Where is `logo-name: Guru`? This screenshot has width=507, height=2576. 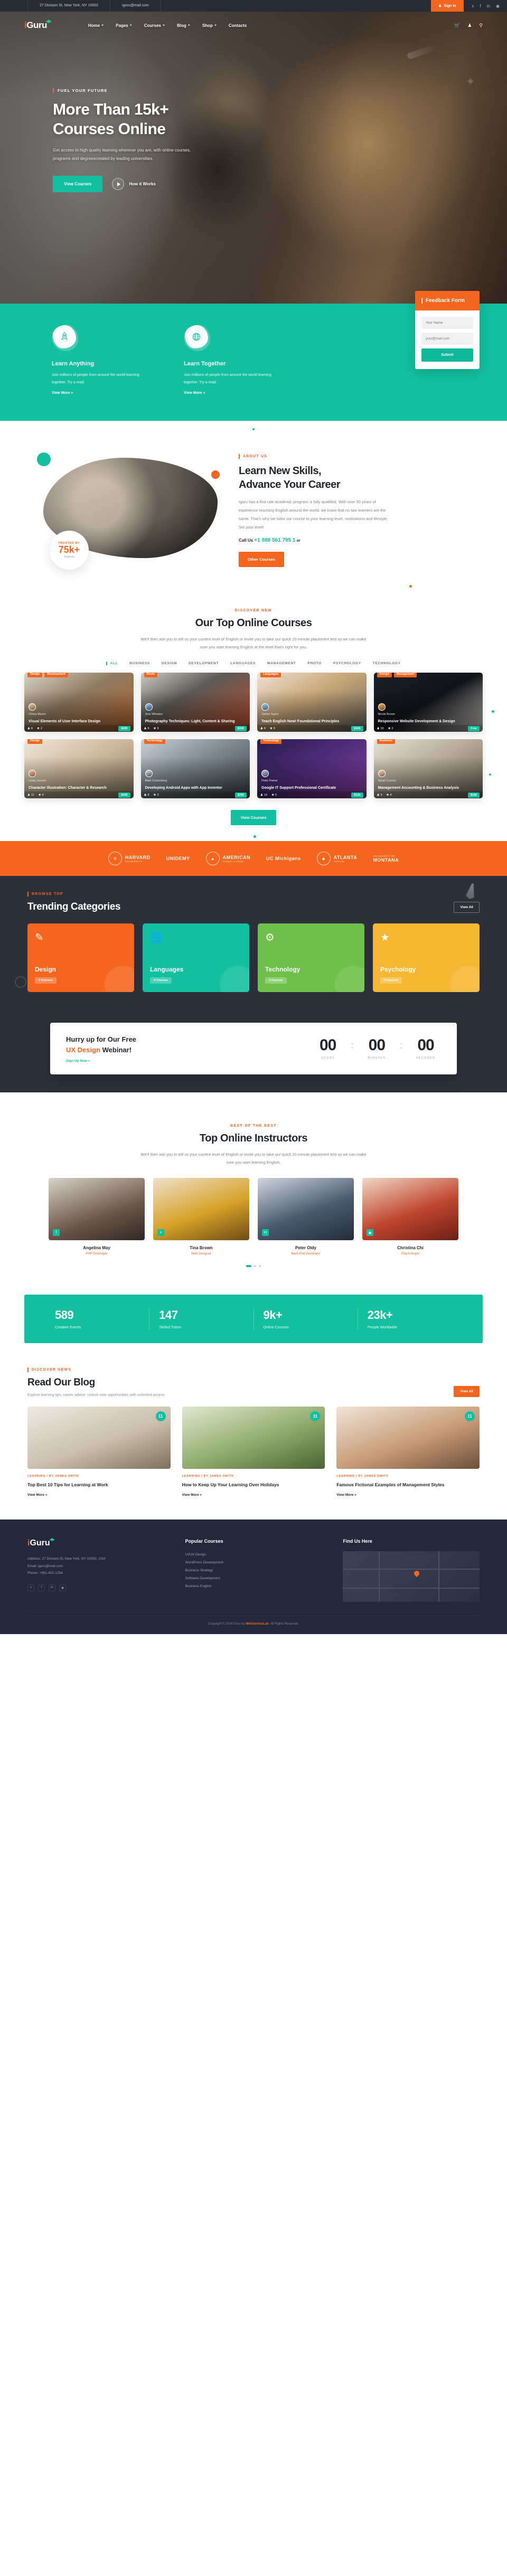
logo-name: Guru is located at coordinates (36, 25).